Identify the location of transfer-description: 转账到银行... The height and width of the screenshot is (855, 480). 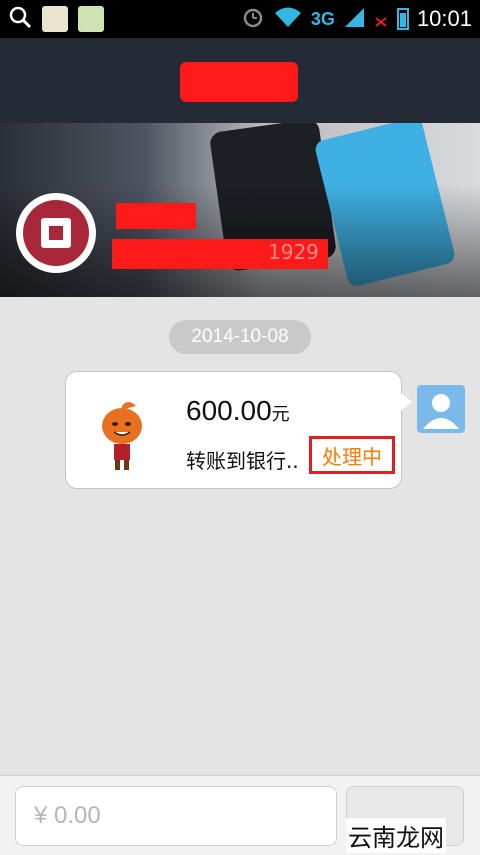
(242, 461).